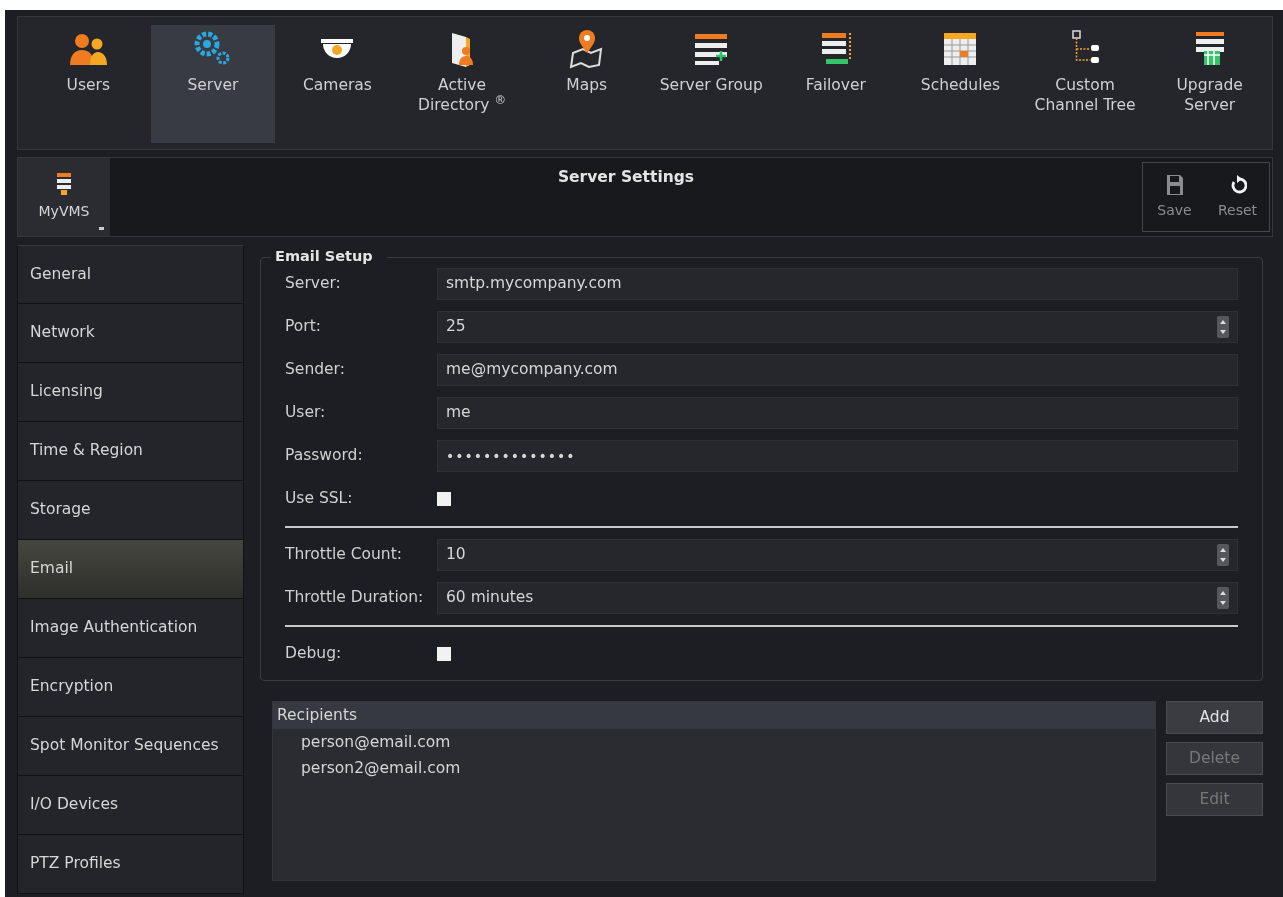 The image size is (1283, 897). What do you see at coordinates (315, 370) in the screenshot?
I see `field-label: Sender:` at bounding box center [315, 370].